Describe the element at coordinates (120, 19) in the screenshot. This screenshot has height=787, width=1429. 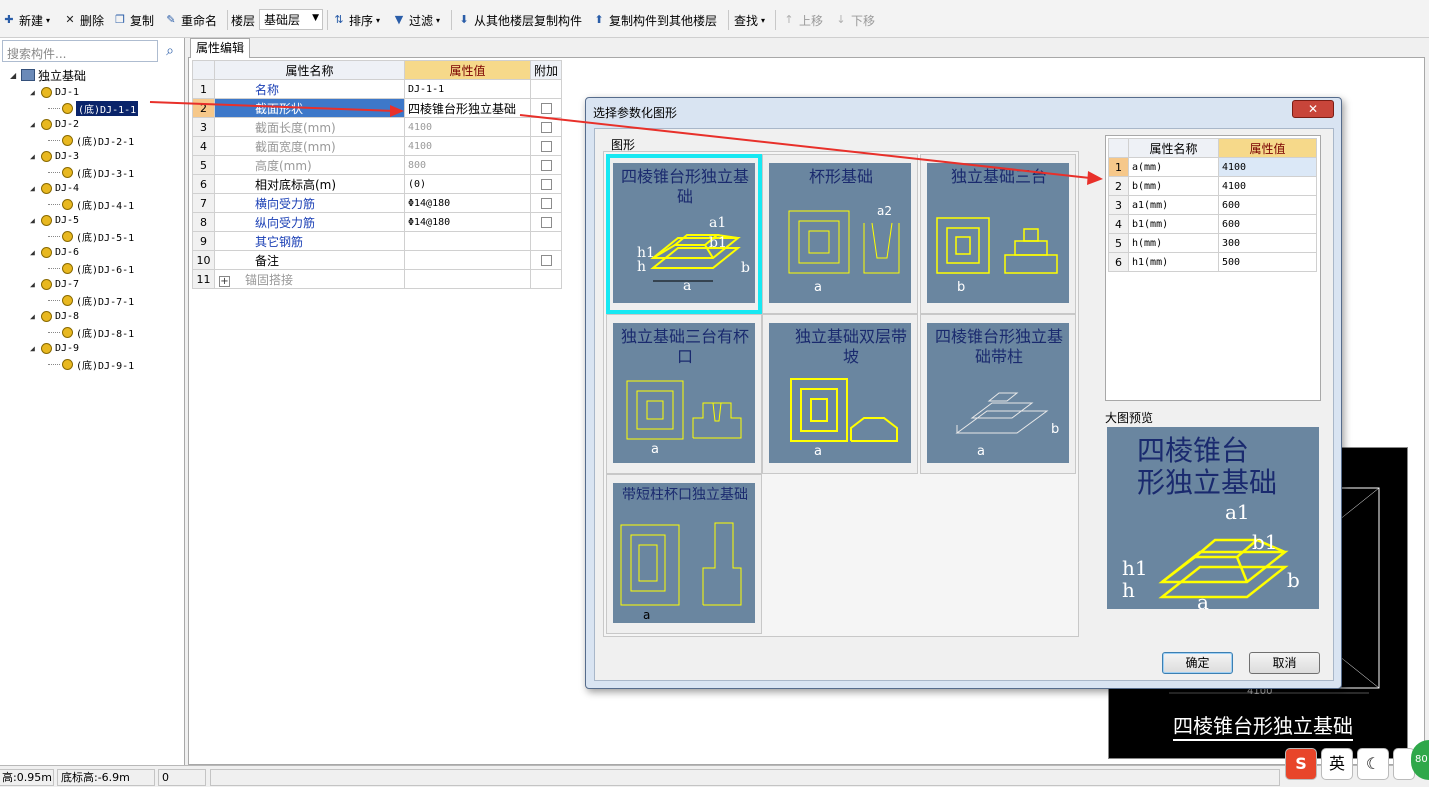
I see `copy-icon: ❐` at that location.